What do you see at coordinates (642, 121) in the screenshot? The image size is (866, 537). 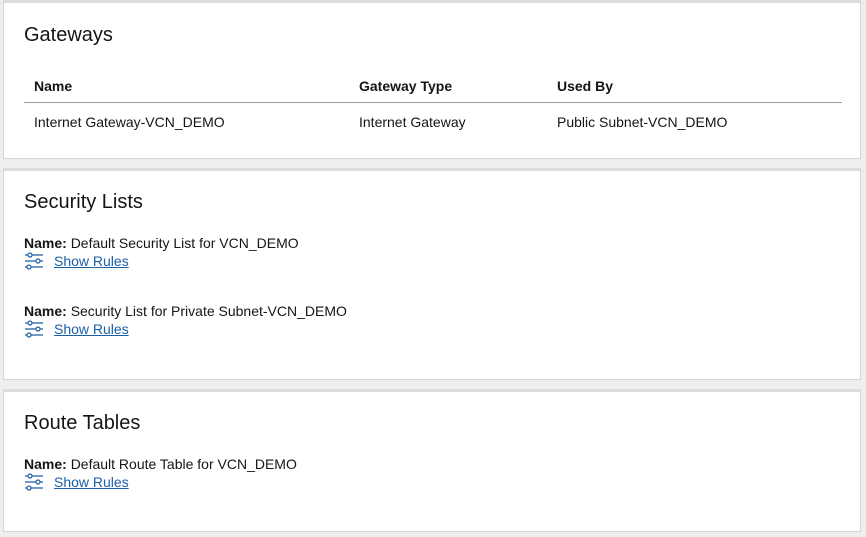 I see `gateway-used-by-cell: Public Subnet-VCN_DEMO` at bounding box center [642, 121].